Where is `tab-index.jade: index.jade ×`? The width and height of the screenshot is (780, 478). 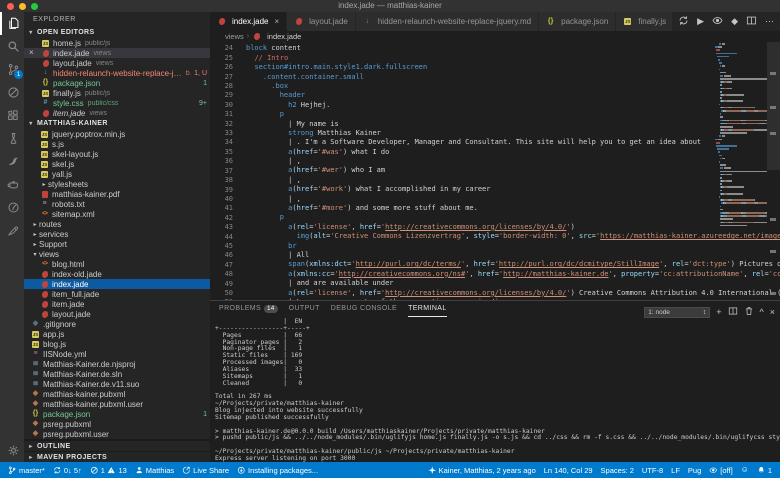 tab-index.jade: index.jade × is located at coordinates (249, 21).